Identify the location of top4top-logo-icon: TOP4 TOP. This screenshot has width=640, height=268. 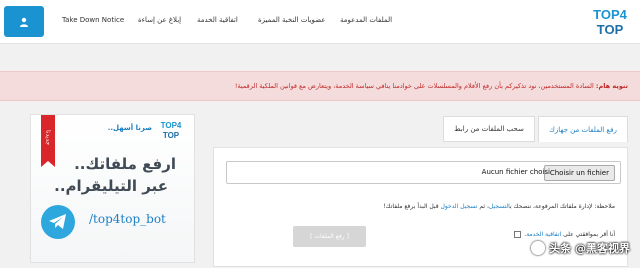
(610, 22).